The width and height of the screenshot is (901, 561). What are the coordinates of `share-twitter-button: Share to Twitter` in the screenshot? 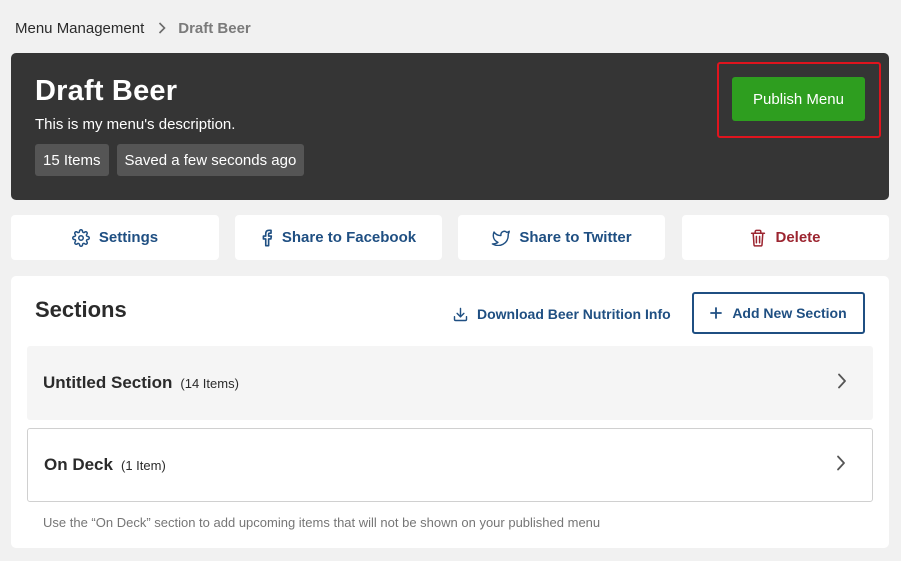 It's located at (561, 237).